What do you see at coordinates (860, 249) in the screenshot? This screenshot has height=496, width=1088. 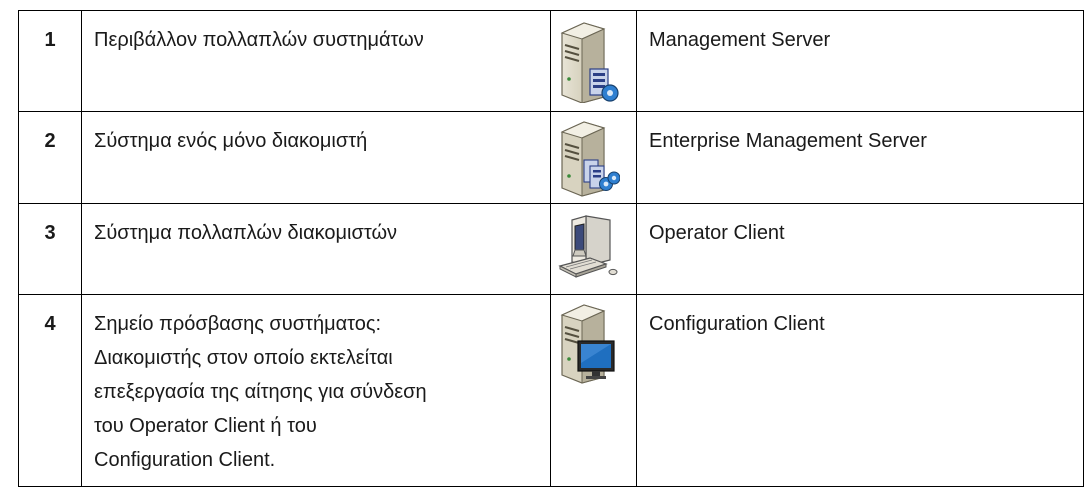 I see `name-cell: Operator Client` at bounding box center [860, 249].